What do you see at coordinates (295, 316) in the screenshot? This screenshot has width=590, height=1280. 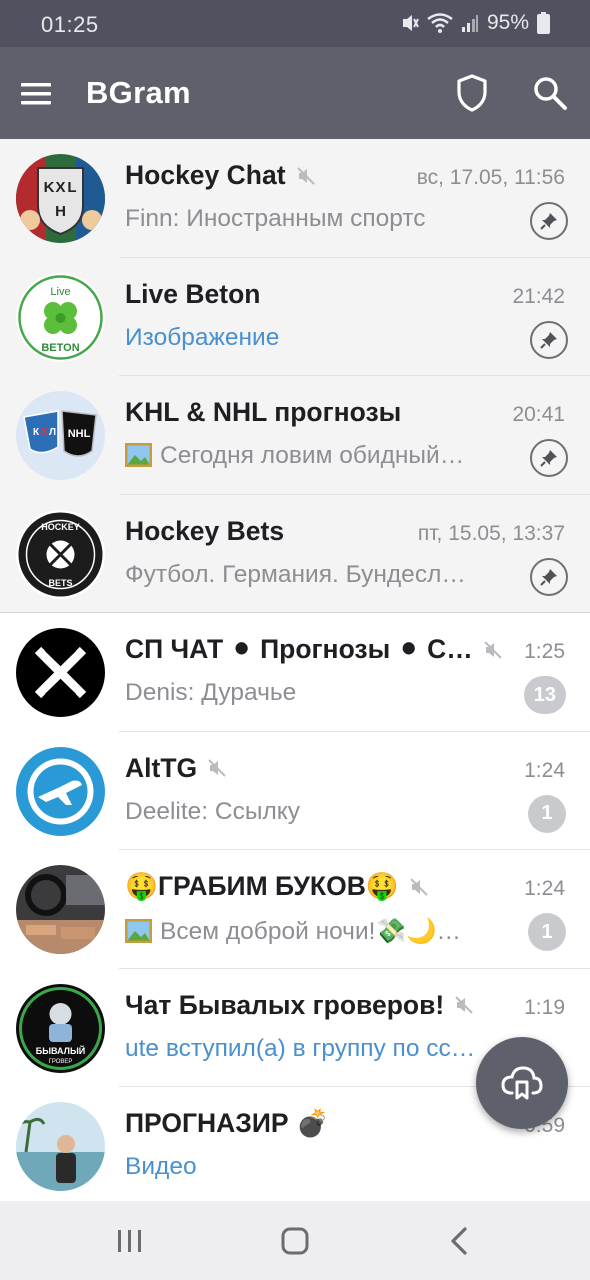 I see `chat-row-live-beton: Live BETON Live Beton 21:42 Изображение` at bounding box center [295, 316].